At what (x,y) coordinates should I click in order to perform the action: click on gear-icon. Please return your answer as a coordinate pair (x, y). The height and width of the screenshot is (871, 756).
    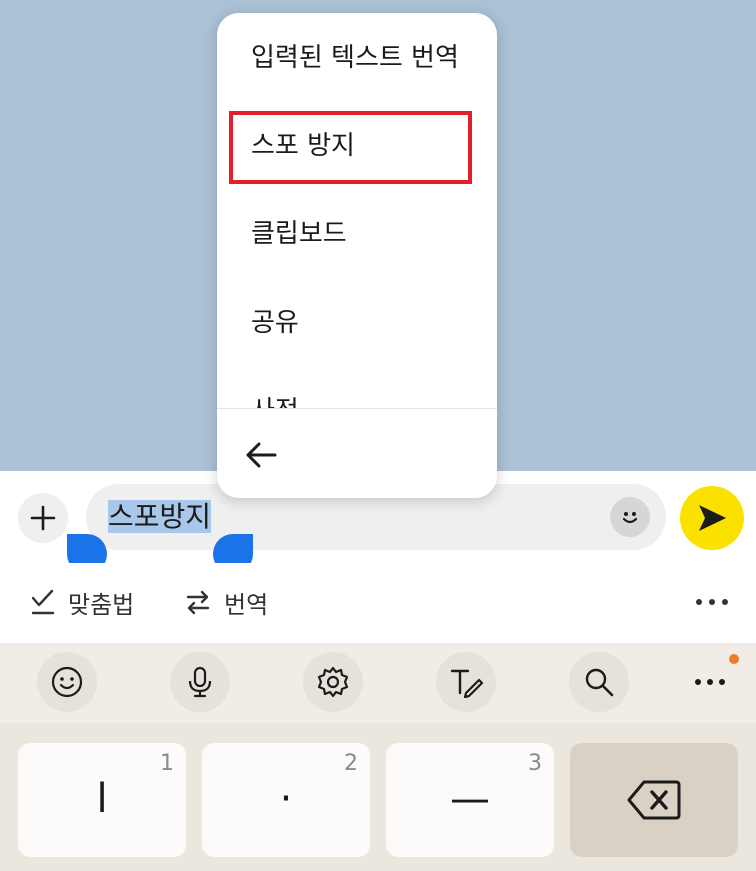
    Looking at the image, I should click on (333, 682).